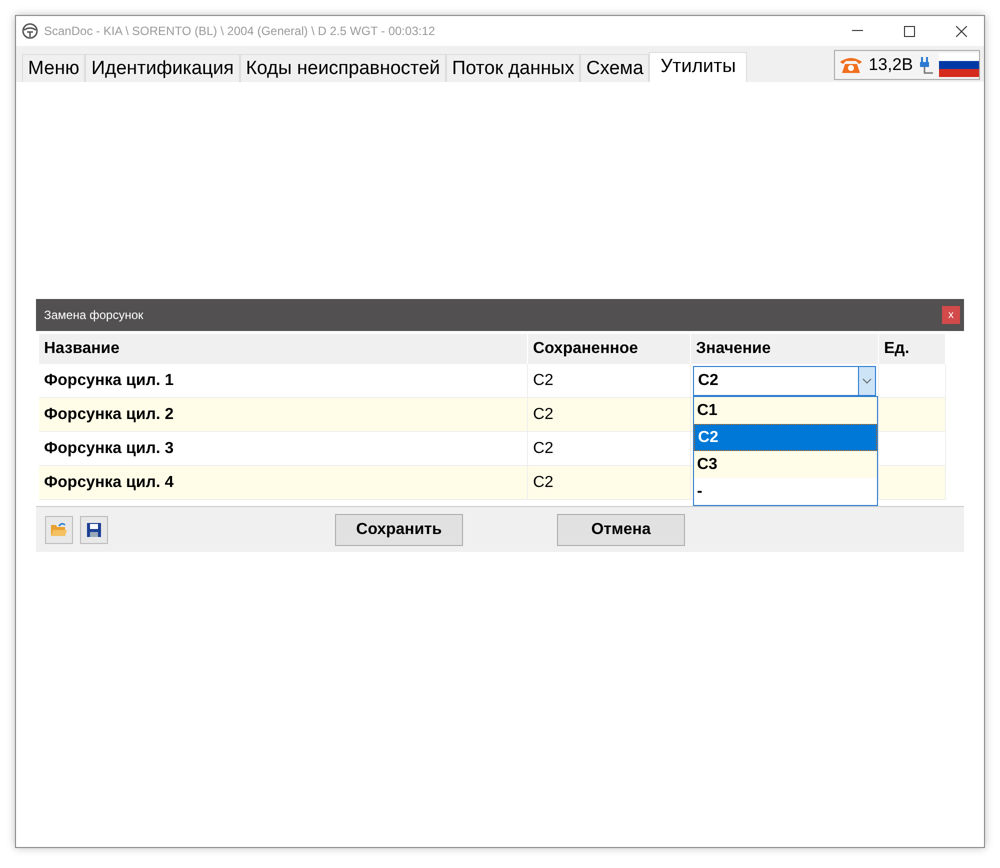 The height and width of the screenshot is (868, 1000). I want to click on save-button: Сохранить, so click(399, 530).